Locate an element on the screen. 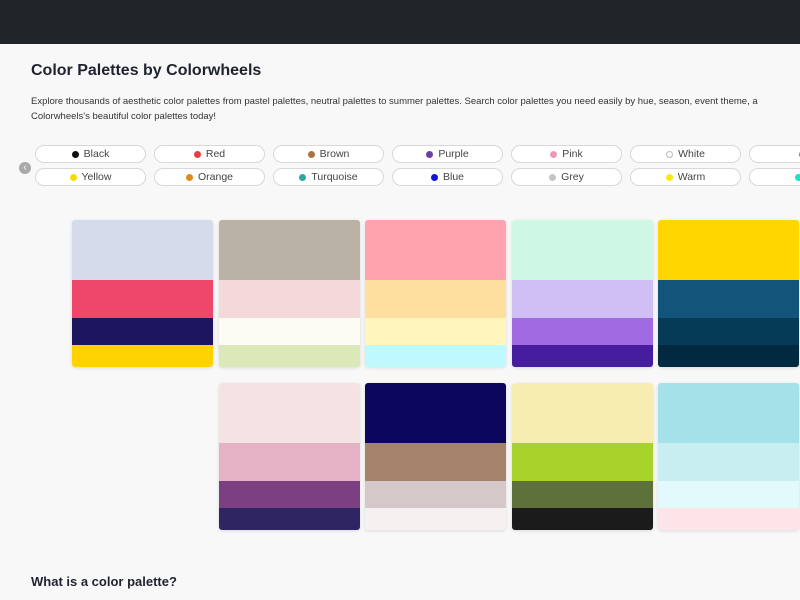 The image size is (800, 600). filter-chip-pink: Pink is located at coordinates (566, 154).